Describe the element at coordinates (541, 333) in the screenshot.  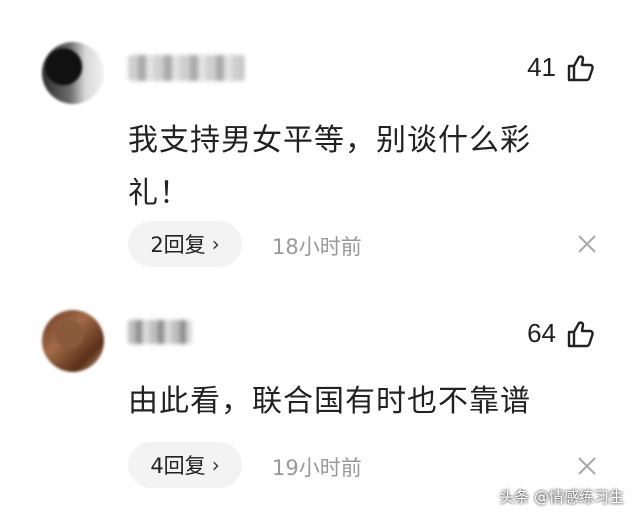
I see `like-count: 64` at that location.